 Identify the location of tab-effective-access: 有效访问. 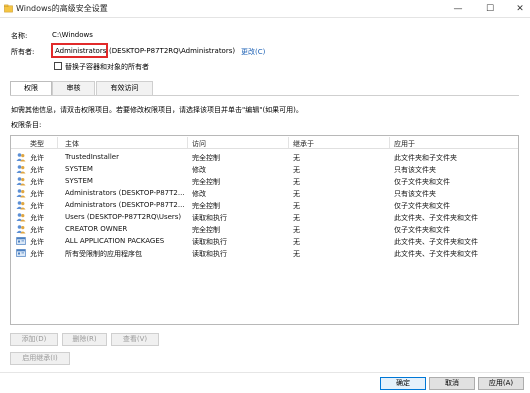
(124, 88).